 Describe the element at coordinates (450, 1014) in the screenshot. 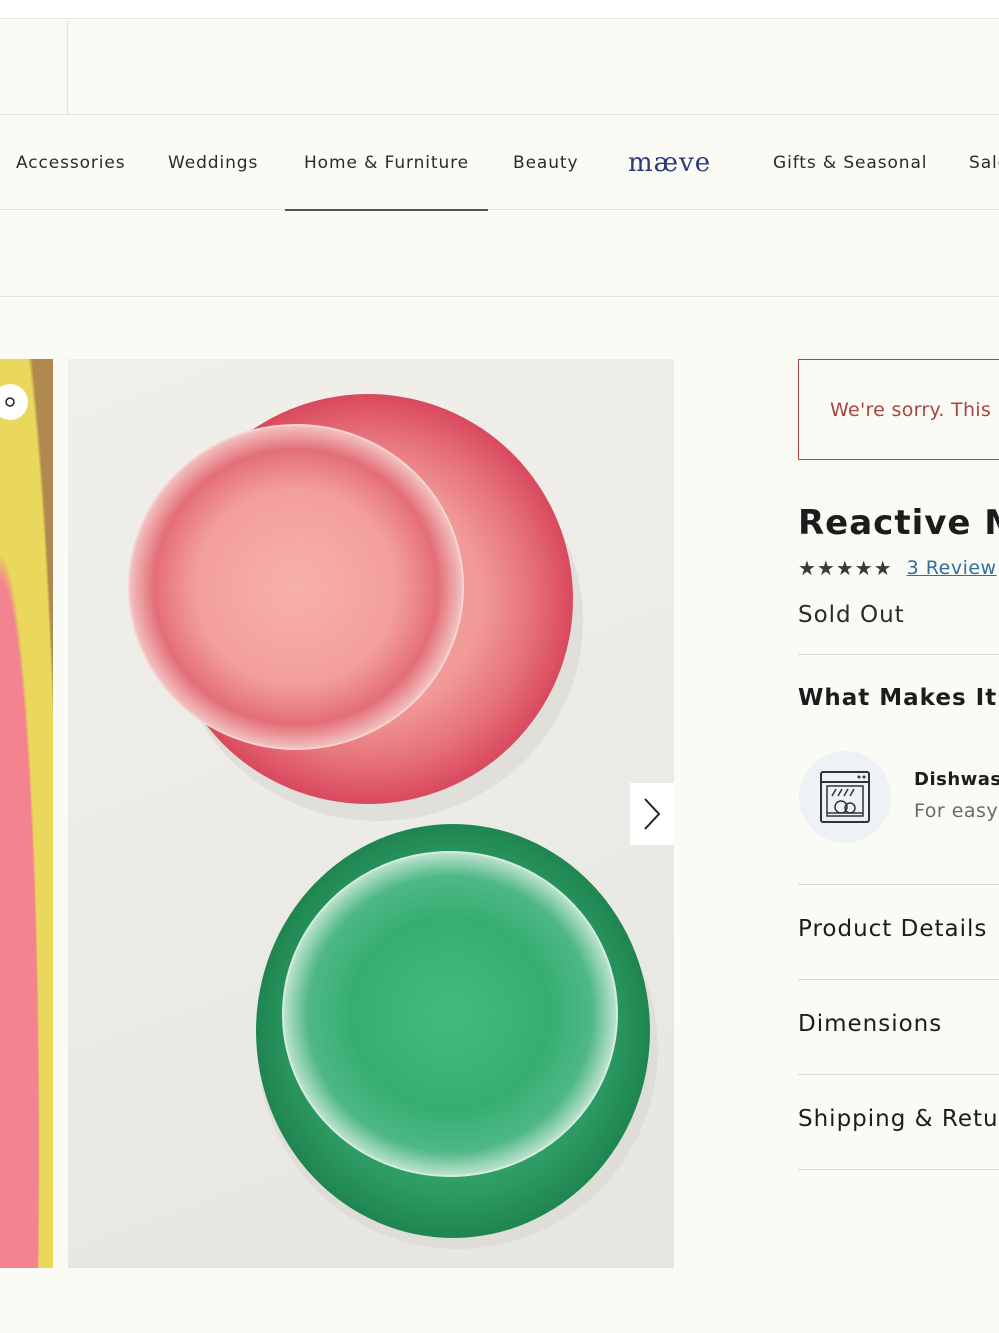

I see `green-small-plate` at that location.